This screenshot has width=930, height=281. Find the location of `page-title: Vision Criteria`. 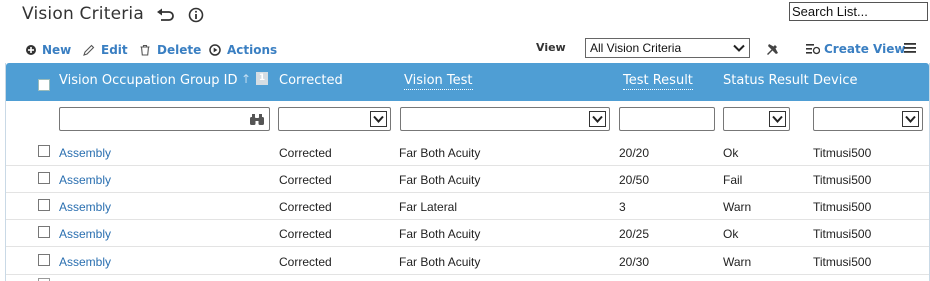

page-title: Vision Criteria is located at coordinates (83, 14).